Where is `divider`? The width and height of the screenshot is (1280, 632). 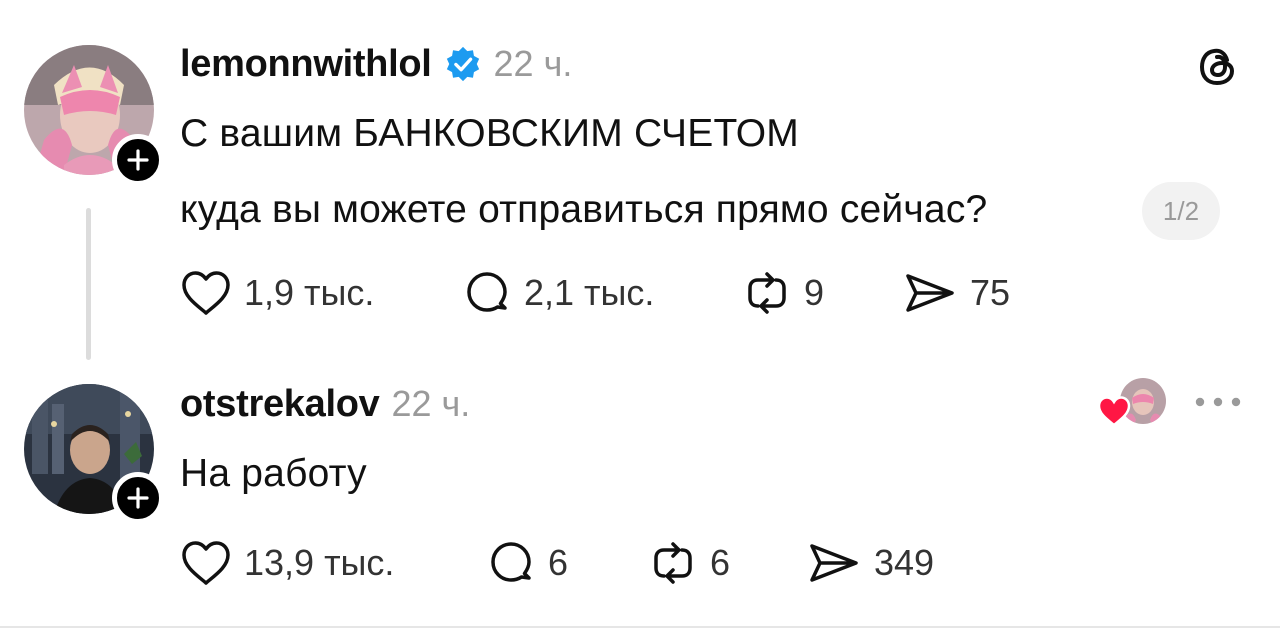 divider is located at coordinates (640, 627).